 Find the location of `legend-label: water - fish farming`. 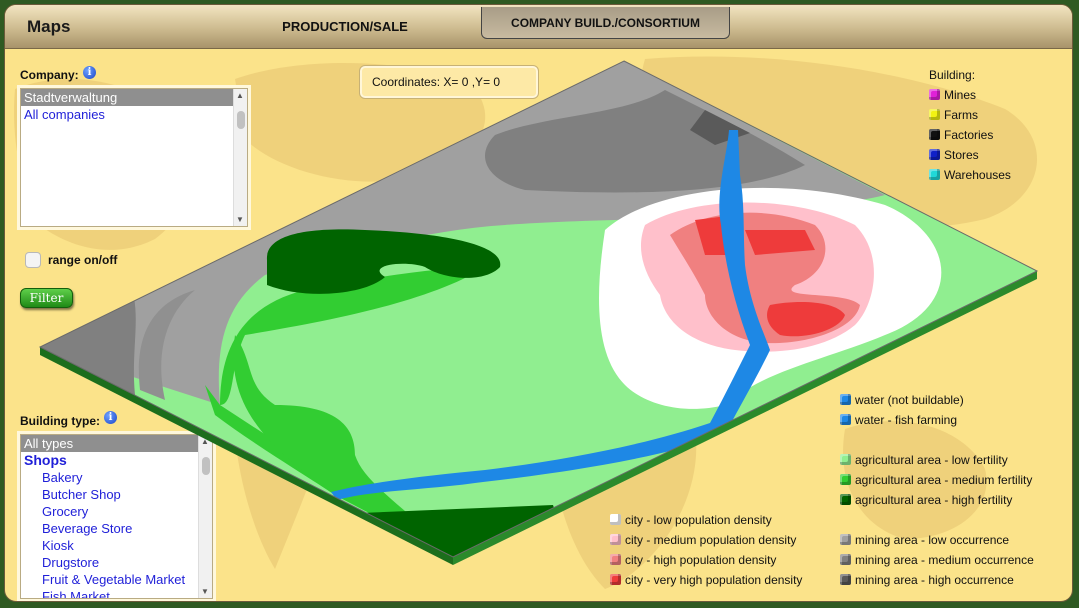

legend-label: water - fish farming is located at coordinates (906, 420).